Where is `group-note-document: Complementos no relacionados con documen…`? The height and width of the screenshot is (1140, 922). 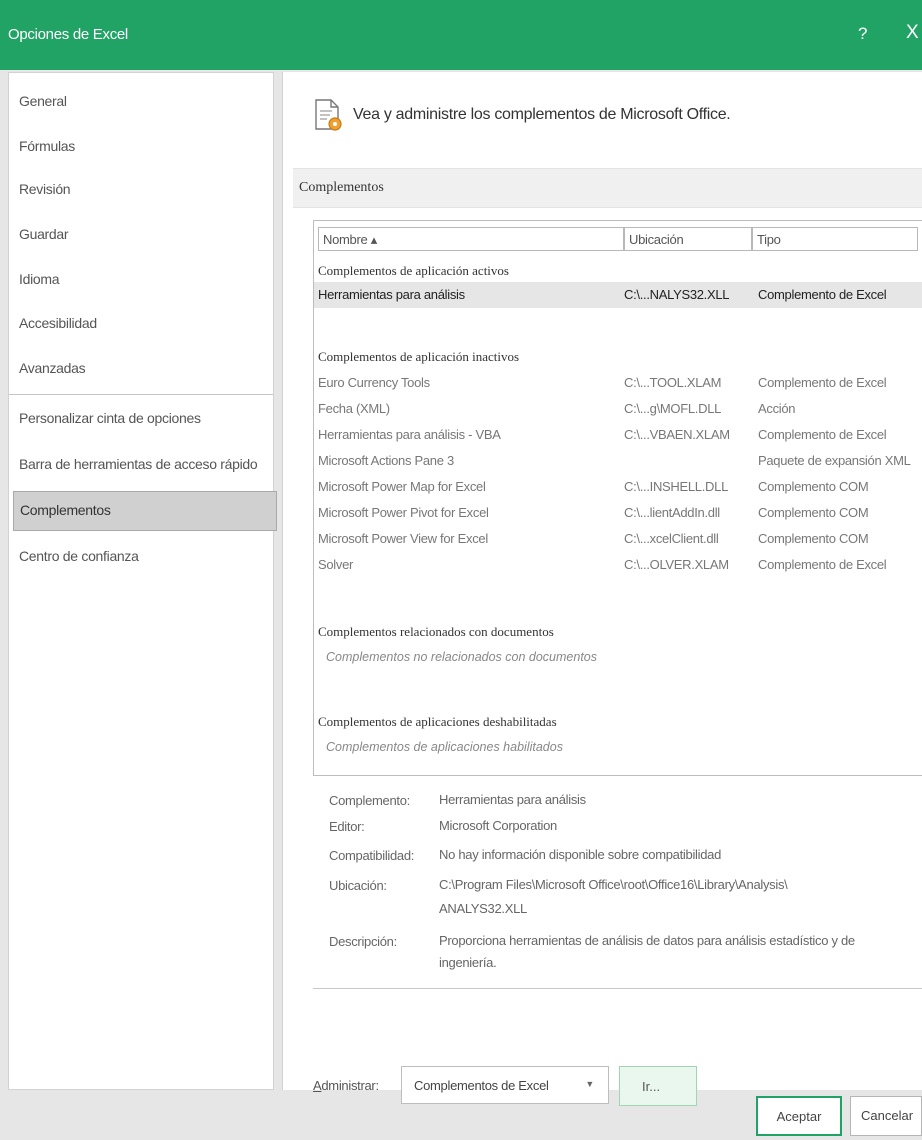
group-note-document: Complementos no relacionados con documen… is located at coordinates (461, 657).